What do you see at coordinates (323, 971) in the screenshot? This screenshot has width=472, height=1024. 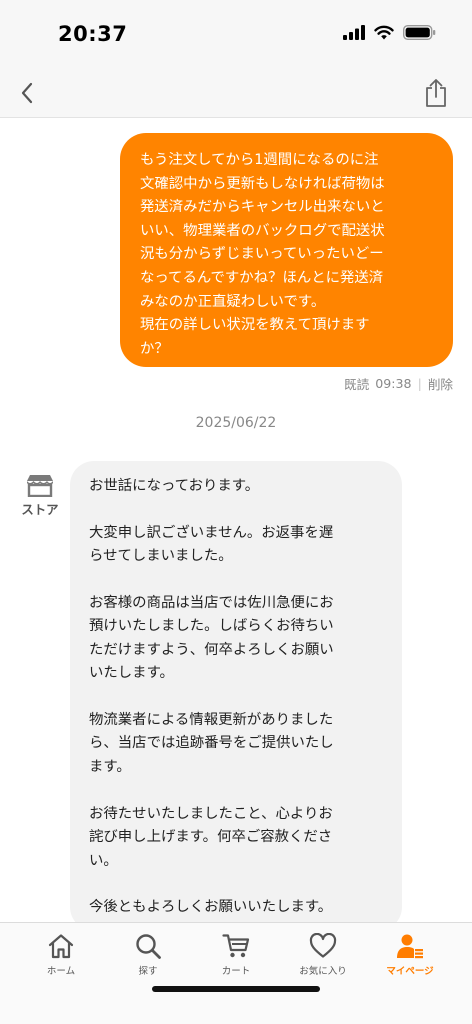 I see `tab-favorites-label: お気に入り` at bounding box center [323, 971].